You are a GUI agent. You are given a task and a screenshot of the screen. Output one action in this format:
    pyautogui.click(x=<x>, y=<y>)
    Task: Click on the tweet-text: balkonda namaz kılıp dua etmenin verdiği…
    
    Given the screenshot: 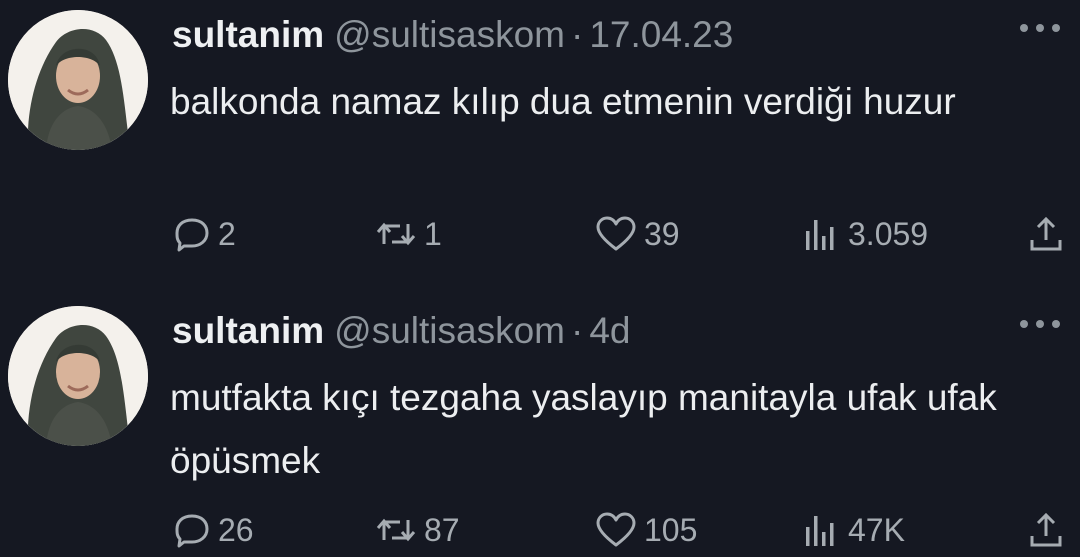 What is the action you would take?
    pyautogui.click(x=563, y=101)
    